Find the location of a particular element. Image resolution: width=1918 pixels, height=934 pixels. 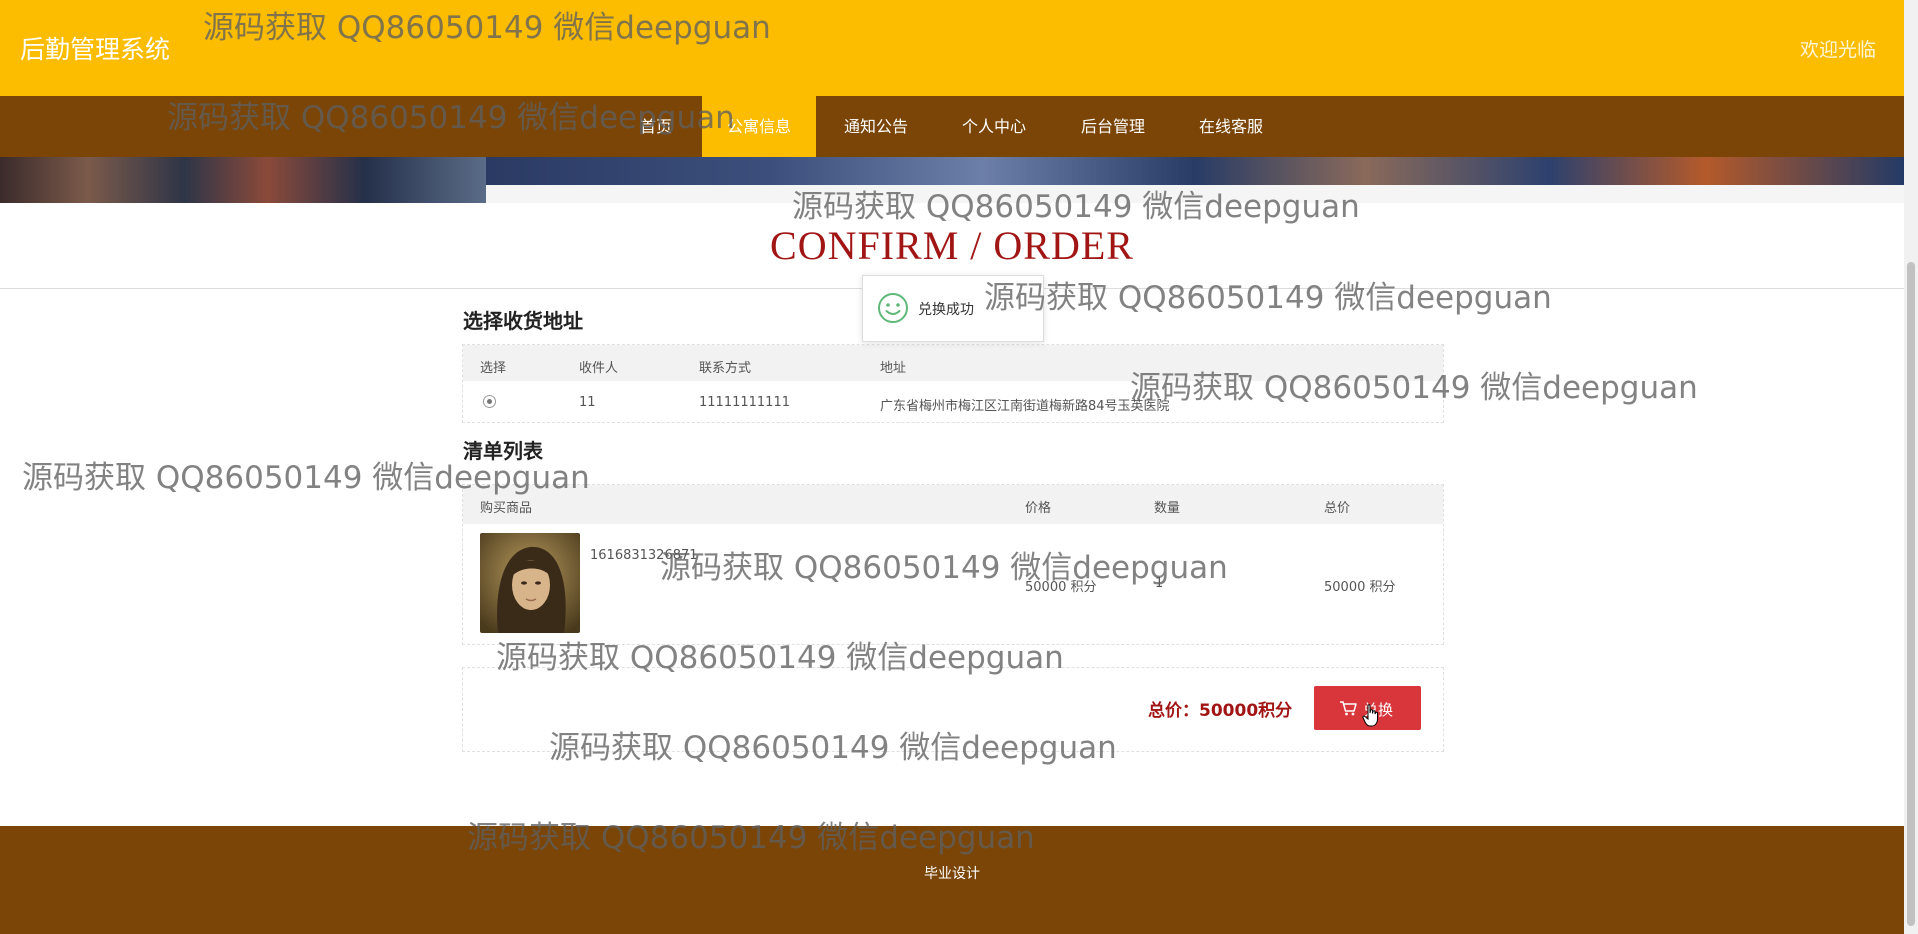

address-section-title: 选择收货地址 is located at coordinates (523, 321).